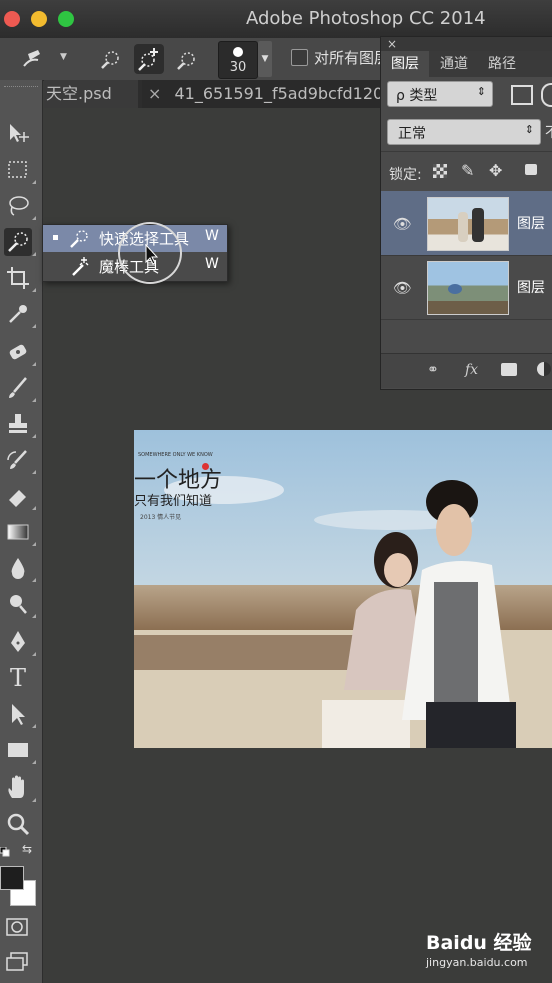 The height and width of the screenshot is (983, 552). What do you see at coordinates (187, 59) in the screenshot?
I see `subtract-from-selection-button` at bounding box center [187, 59].